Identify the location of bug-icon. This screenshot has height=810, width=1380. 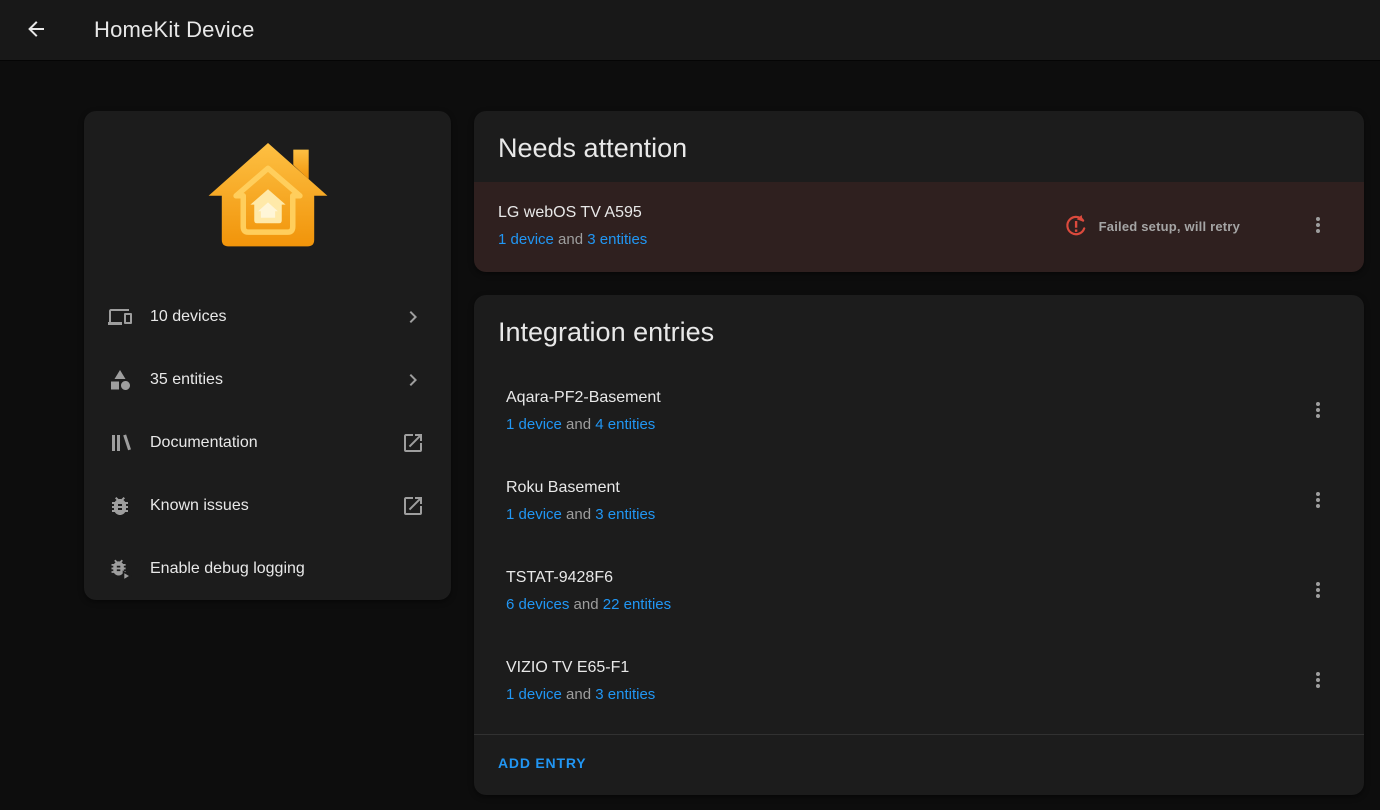
(120, 506).